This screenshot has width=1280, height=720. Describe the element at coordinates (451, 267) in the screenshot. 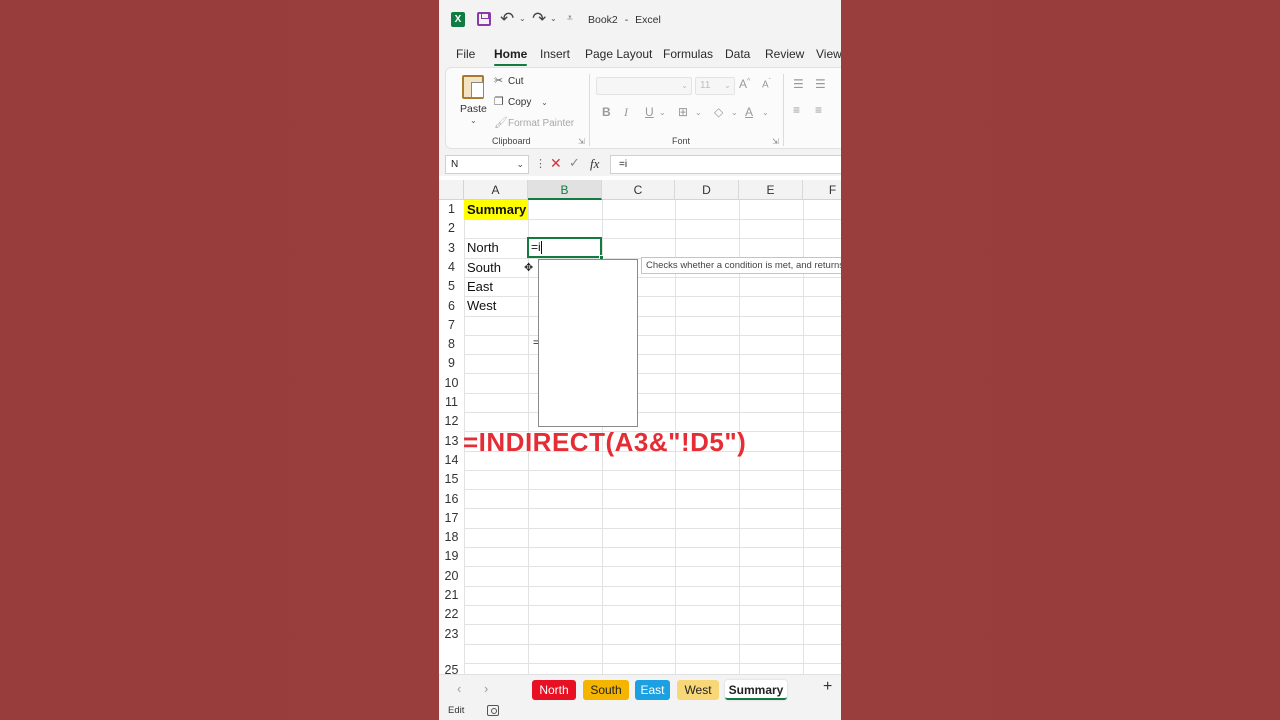

I see `row-header: 4` at that location.